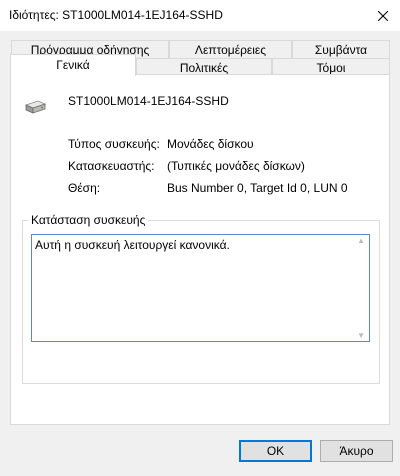 The image size is (400, 476). Describe the element at coordinates (148, 101) in the screenshot. I see `device-name: ST1000LM014-1EJ164-SSHD` at that location.